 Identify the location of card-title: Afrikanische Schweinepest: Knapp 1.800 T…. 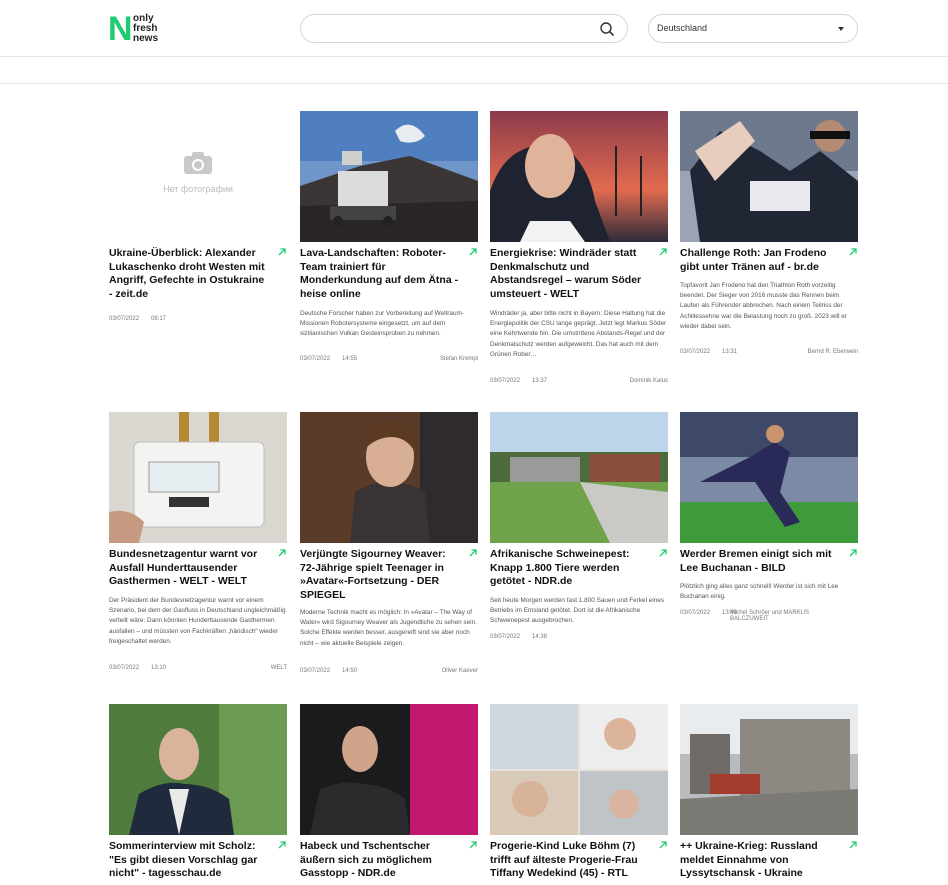
(570, 568).